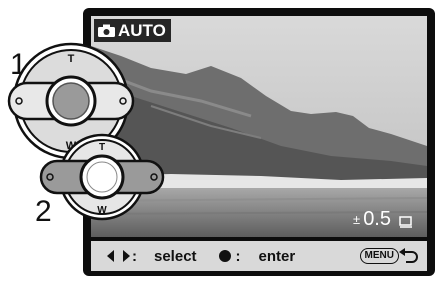 The image size is (445, 285). I want to click on zoom-tele-label: T, so click(71, 59).